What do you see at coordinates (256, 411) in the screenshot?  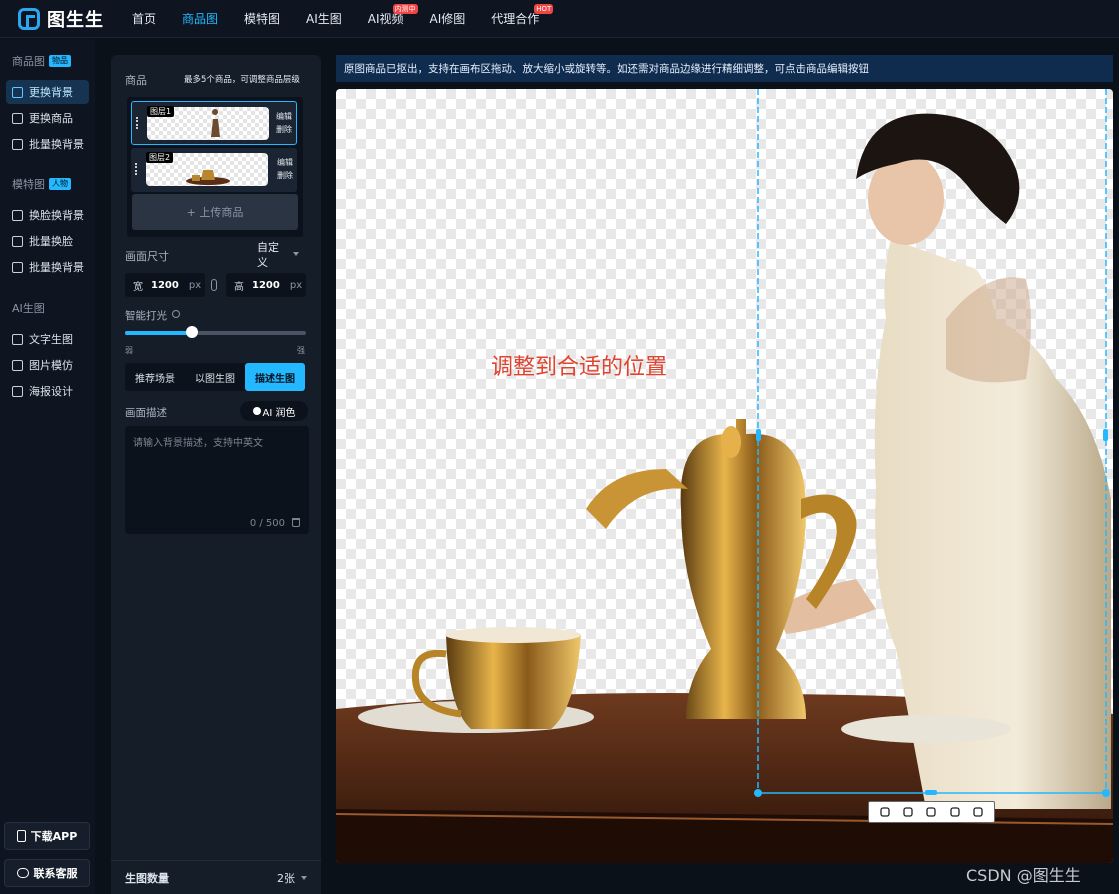 I see `ai-icon` at bounding box center [256, 411].